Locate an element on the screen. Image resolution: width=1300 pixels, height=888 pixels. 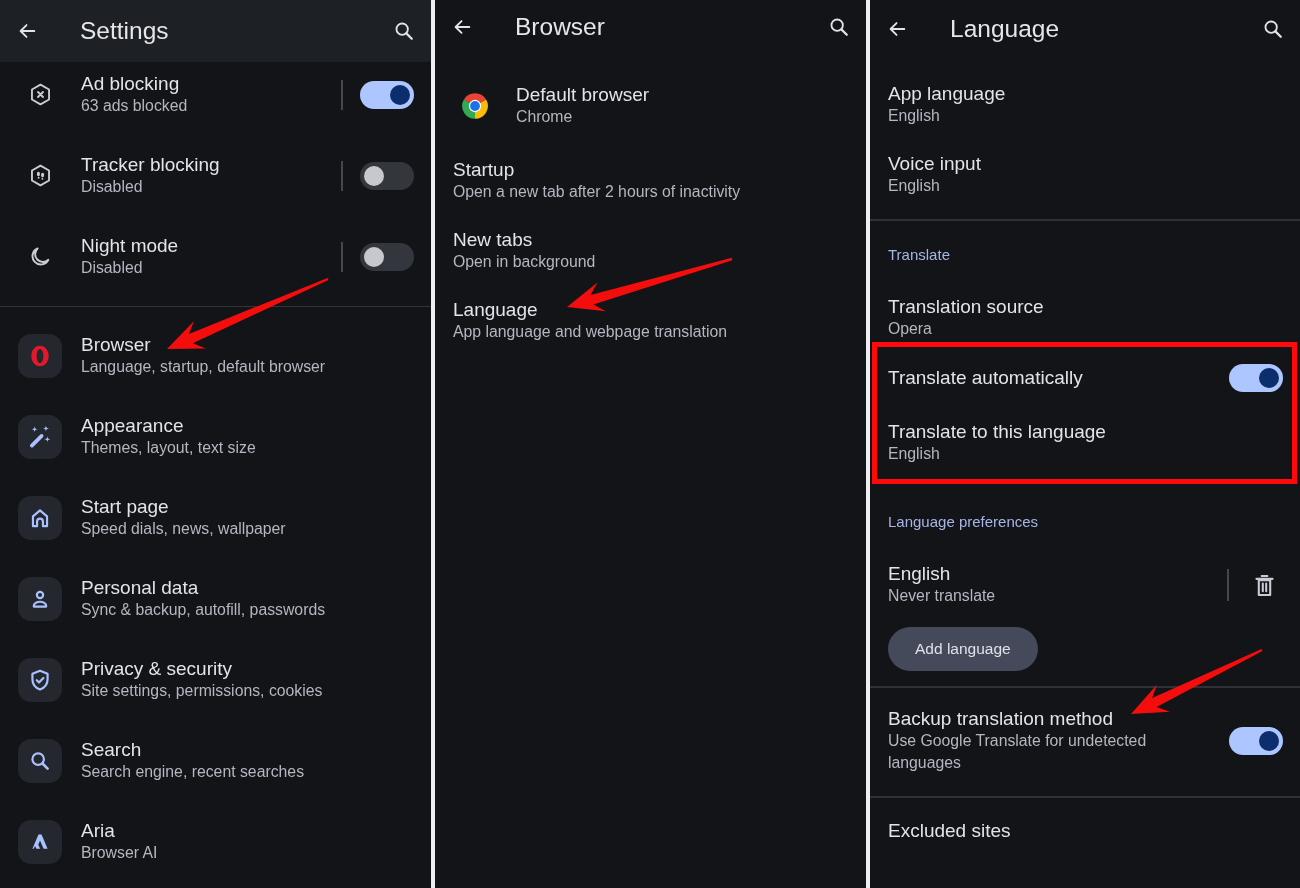
row-title: Tracker blocking is located at coordinates (208, 164).